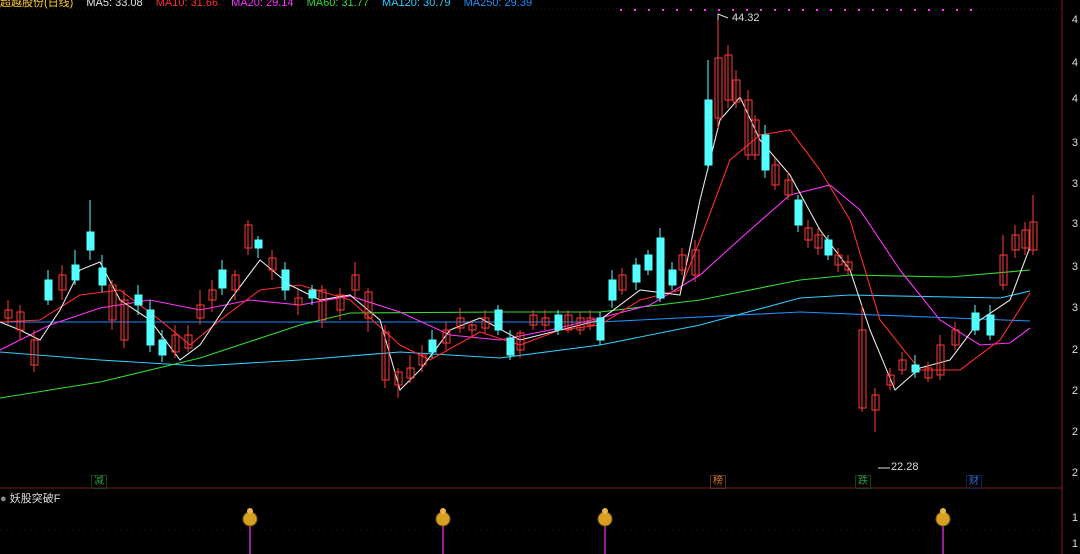  I want to click on high-pointer, so click(723, 16).